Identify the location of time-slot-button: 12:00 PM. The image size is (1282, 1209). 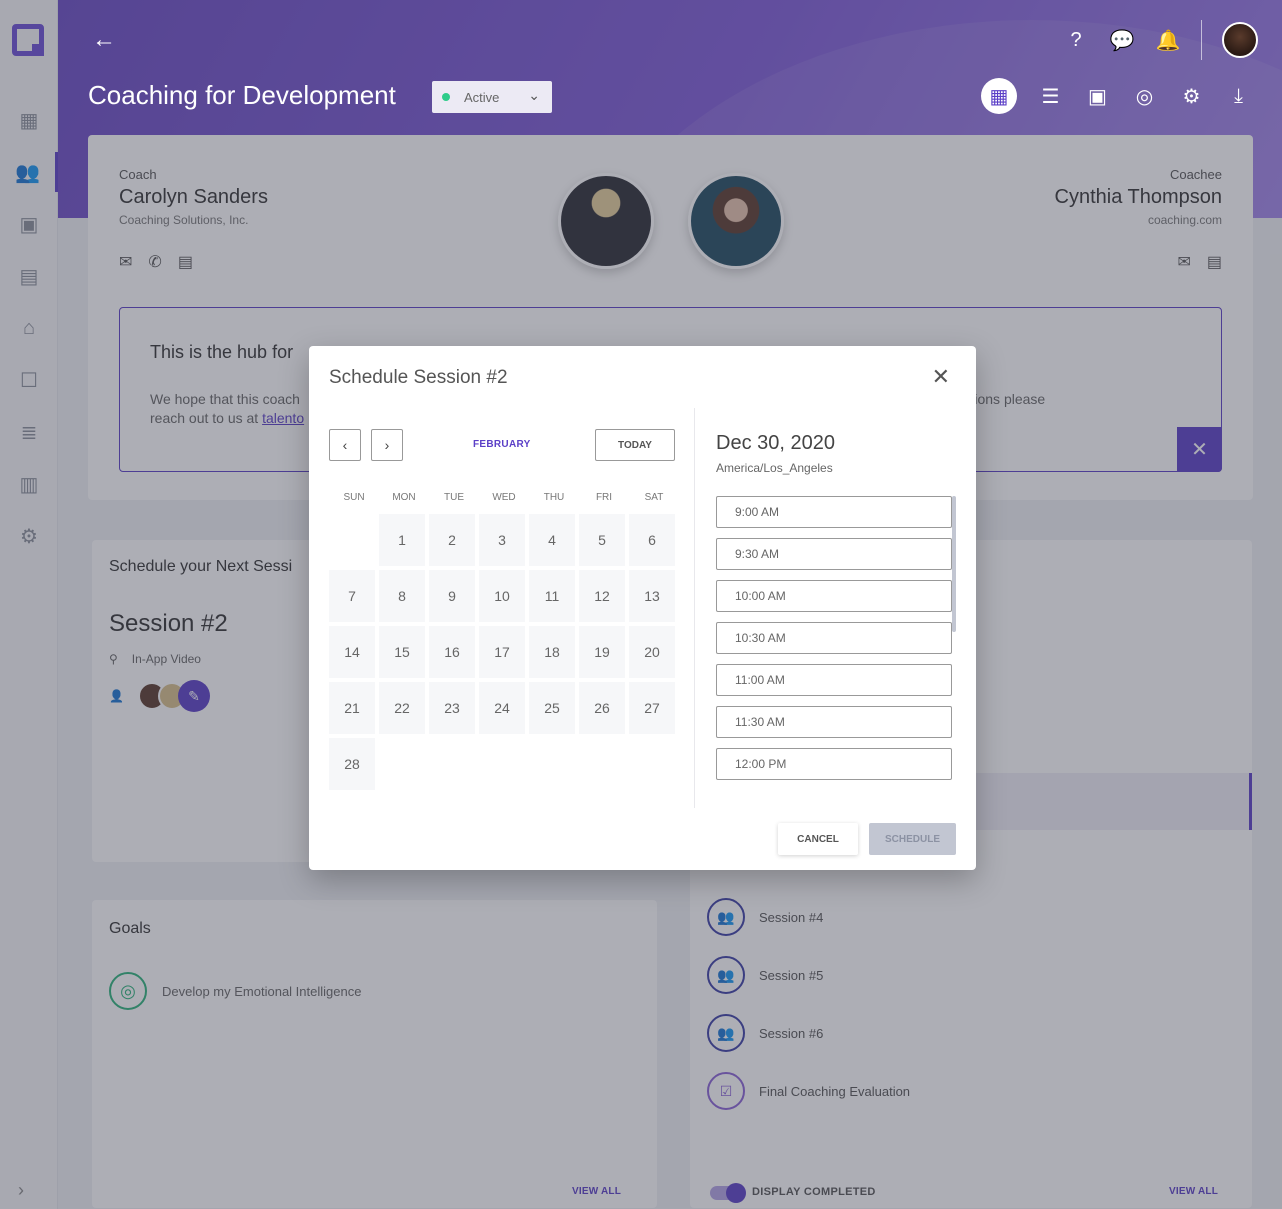
(834, 764).